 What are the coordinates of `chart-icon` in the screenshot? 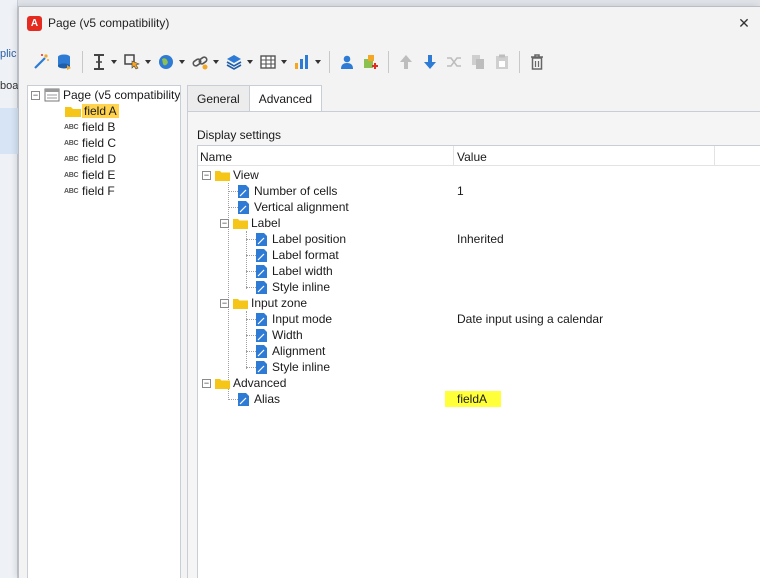 It's located at (301, 62).